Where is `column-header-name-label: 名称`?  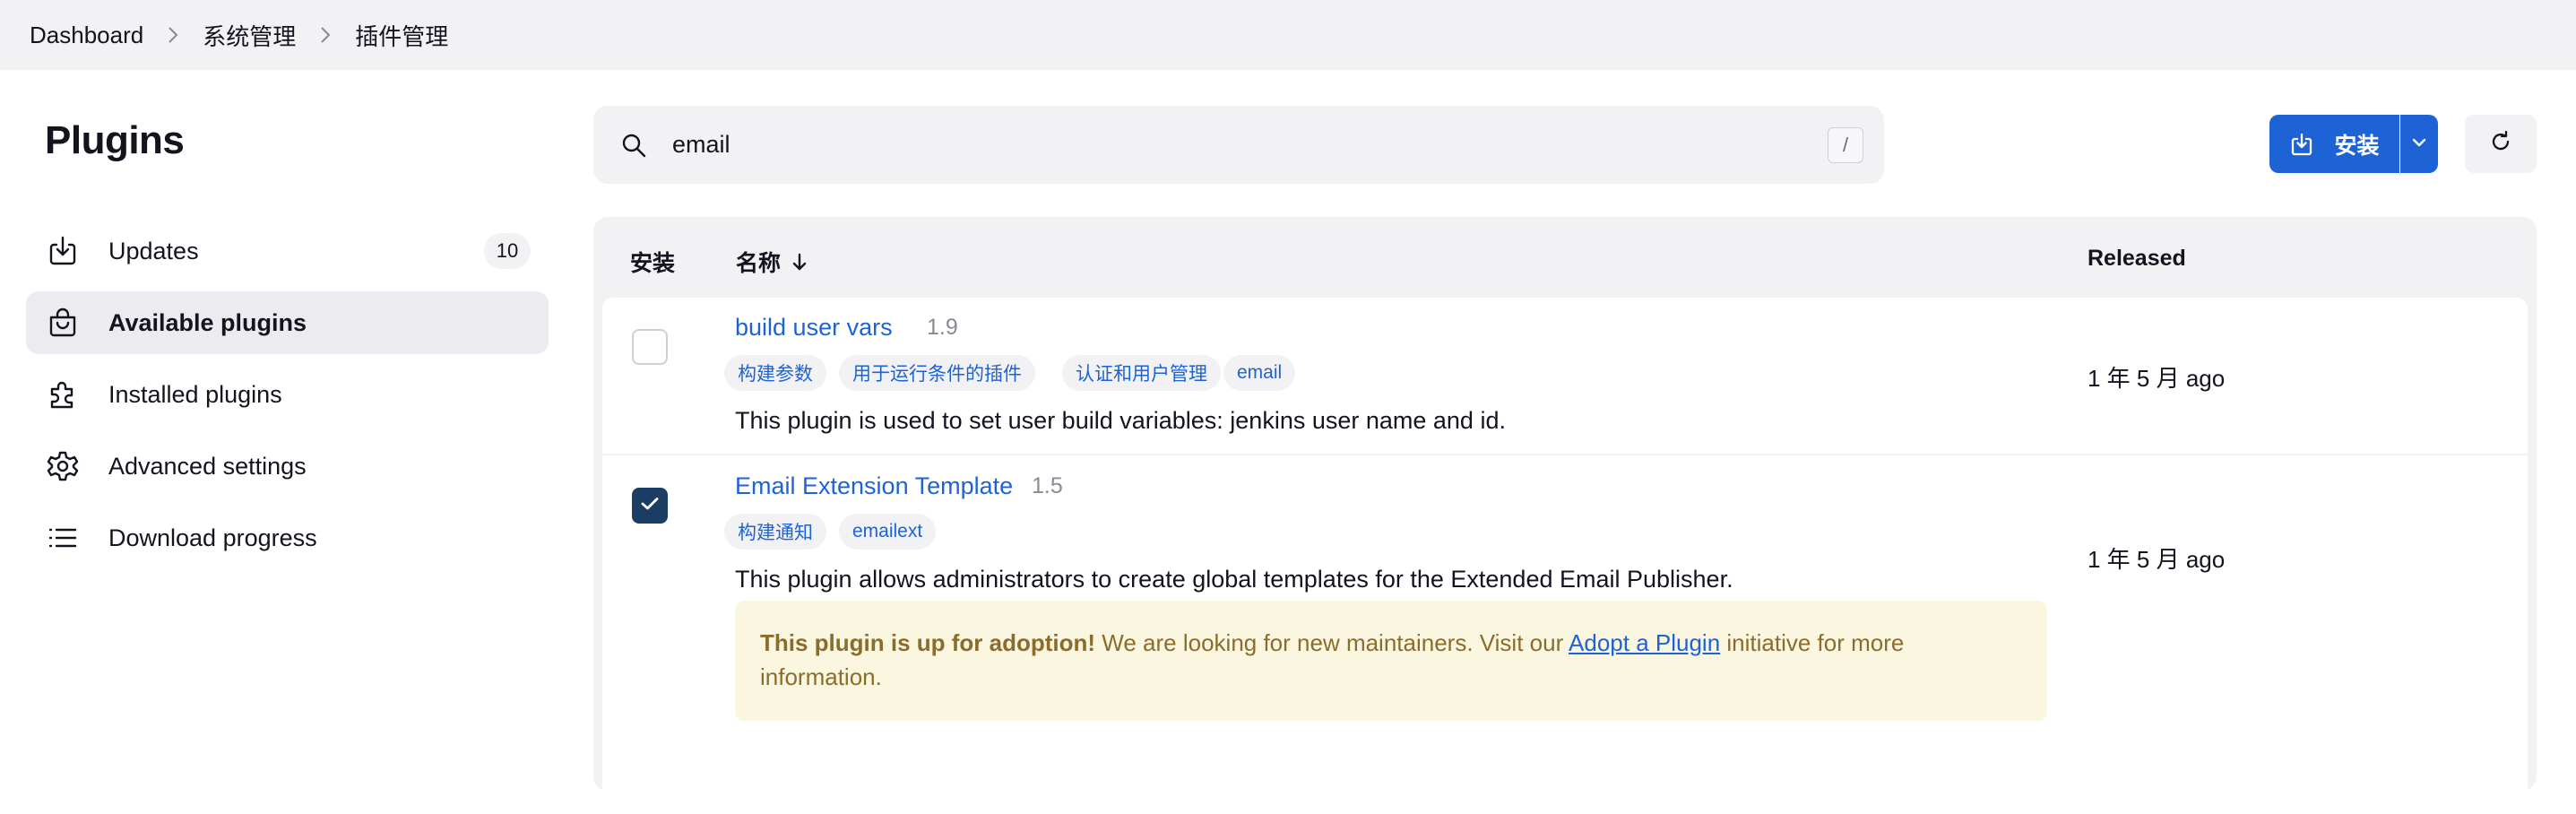
column-header-name-label: 名称 is located at coordinates (759, 263).